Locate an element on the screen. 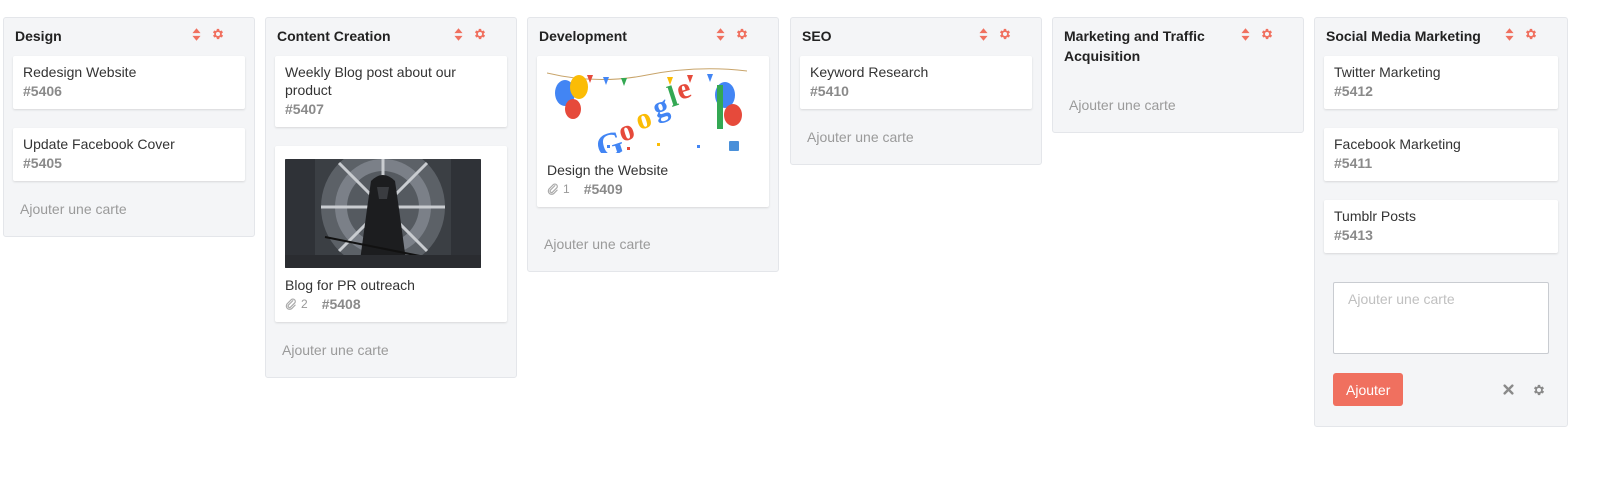 The height and width of the screenshot is (497, 1614). list-title: SEO is located at coordinates (817, 36).